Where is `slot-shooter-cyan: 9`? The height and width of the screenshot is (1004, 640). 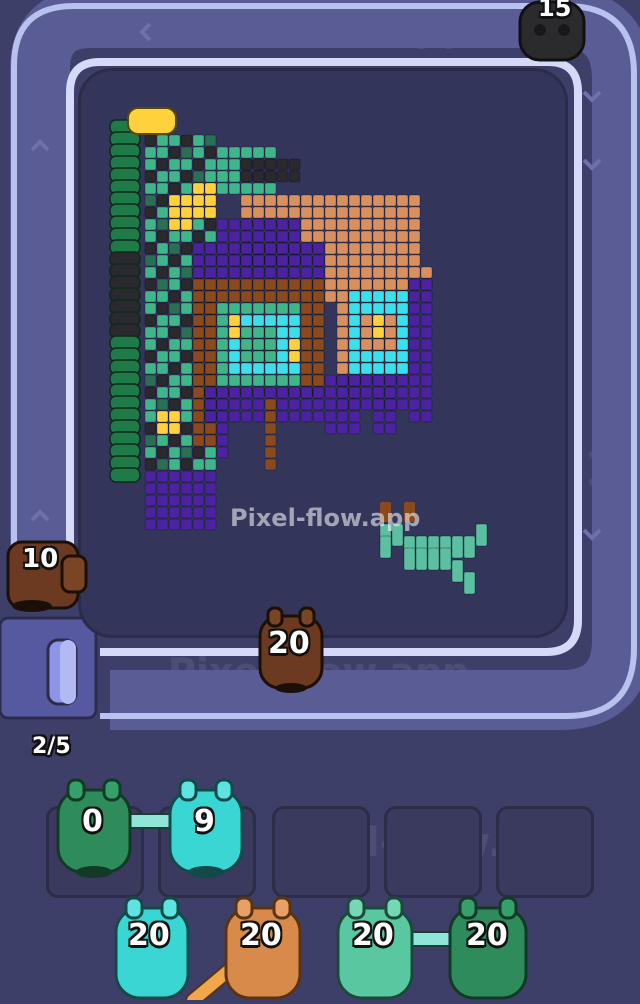 slot-shooter-cyan: 9 is located at coordinates (206, 828).